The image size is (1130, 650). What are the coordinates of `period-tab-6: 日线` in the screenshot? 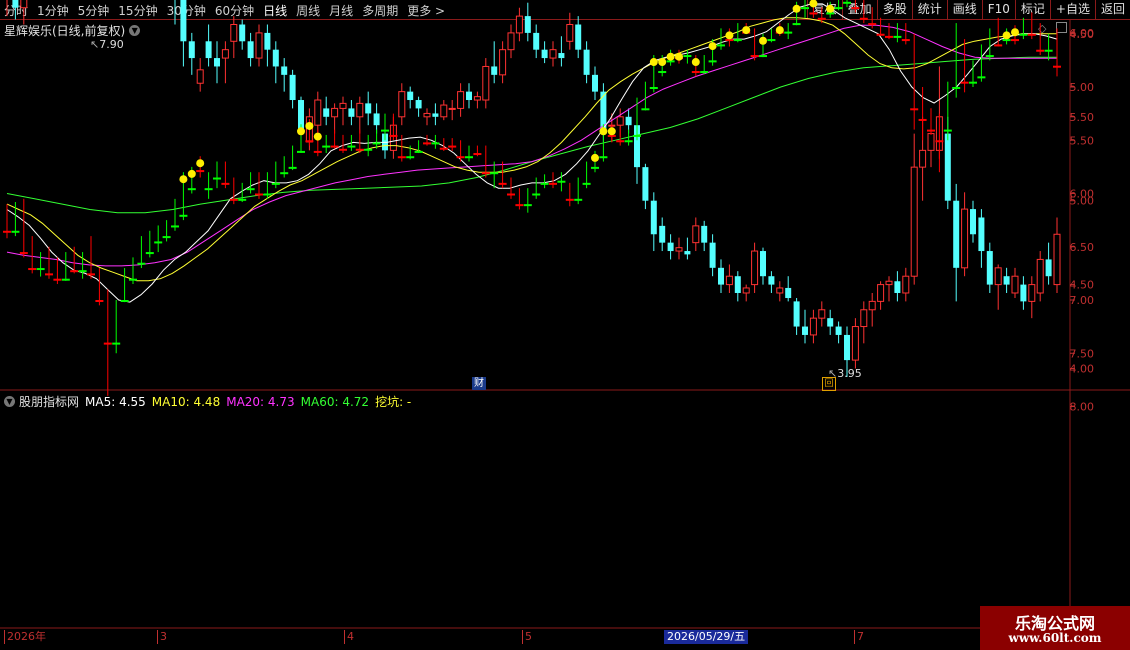 It's located at (275, 10).